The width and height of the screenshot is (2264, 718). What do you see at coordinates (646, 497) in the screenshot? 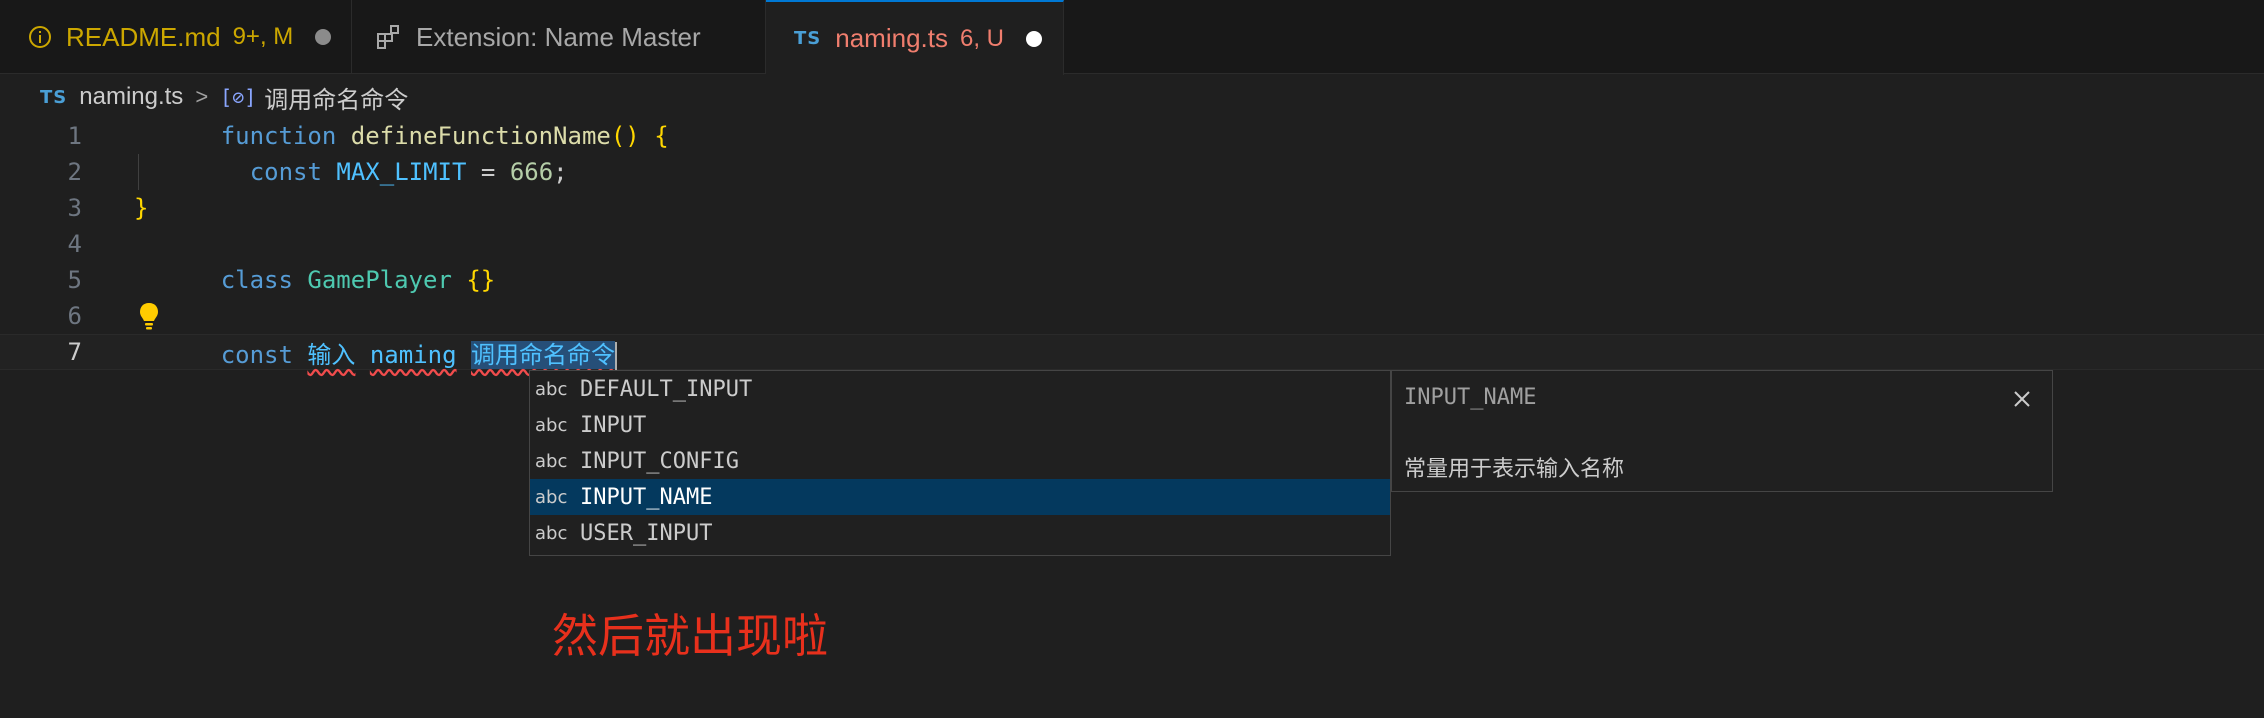
I see `suggest-item-label: INPUT_NAME` at bounding box center [646, 497].